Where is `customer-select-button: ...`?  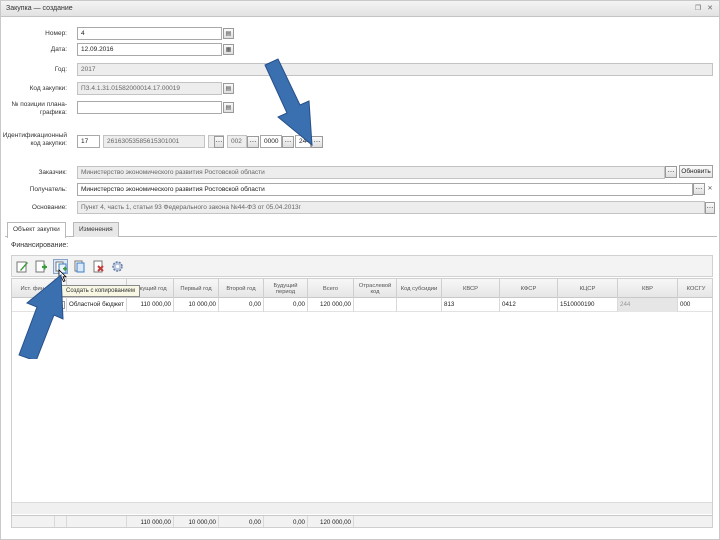 customer-select-button: ... is located at coordinates (671, 172).